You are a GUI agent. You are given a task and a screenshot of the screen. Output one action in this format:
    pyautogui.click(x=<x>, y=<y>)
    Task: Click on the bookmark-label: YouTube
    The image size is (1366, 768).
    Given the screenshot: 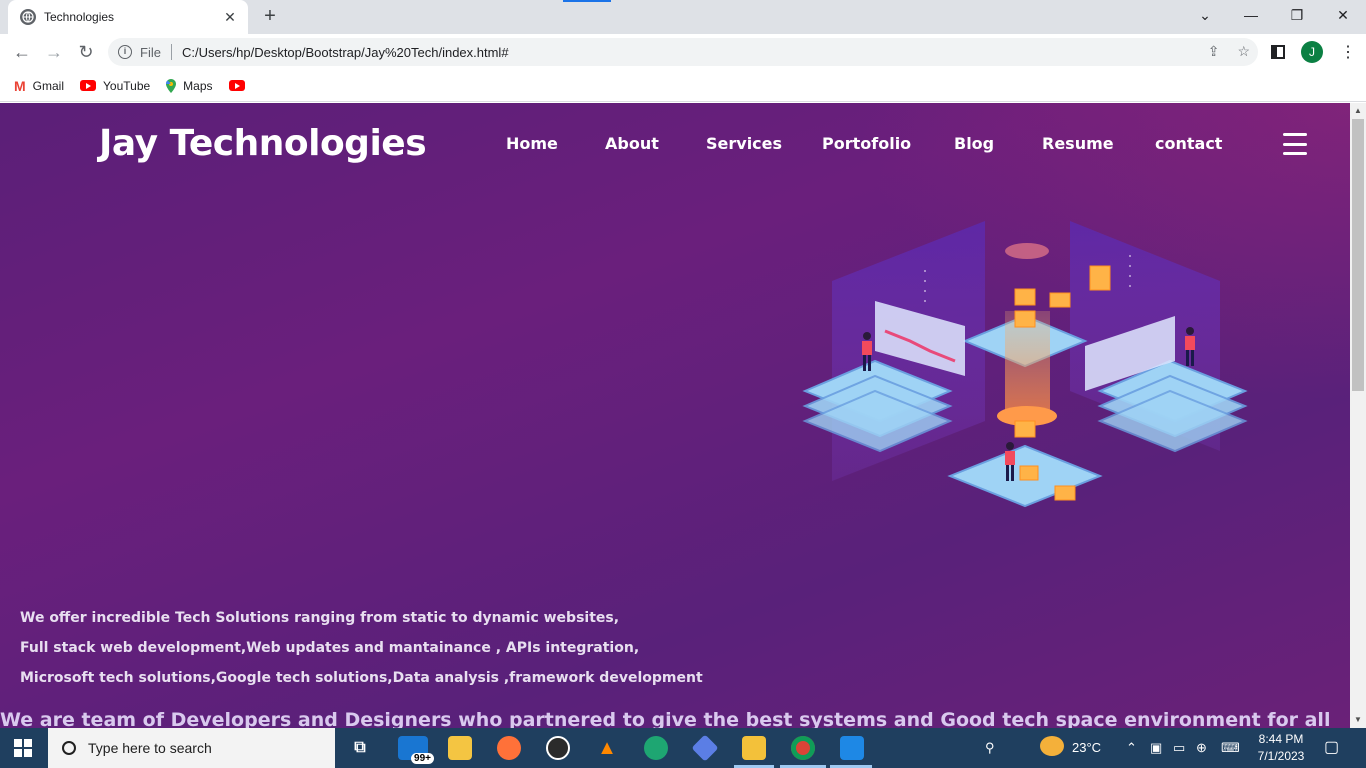 What is the action you would take?
    pyautogui.click(x=127, y=85)
    